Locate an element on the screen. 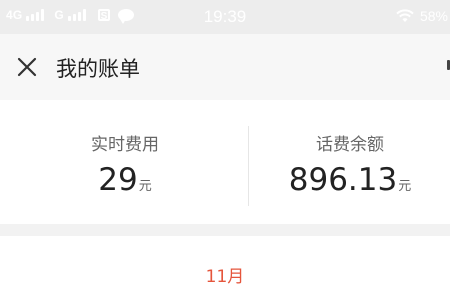 The image size is (450, 300). realtime-fee-value: 29元 is located at coordinates (125, 180).